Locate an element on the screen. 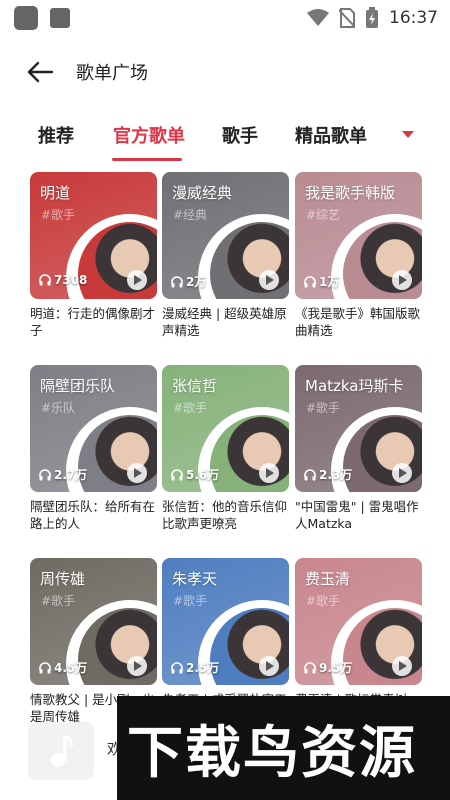 The image size is (450, 800). active-tab-indicator is located at coordinates (147, 159).